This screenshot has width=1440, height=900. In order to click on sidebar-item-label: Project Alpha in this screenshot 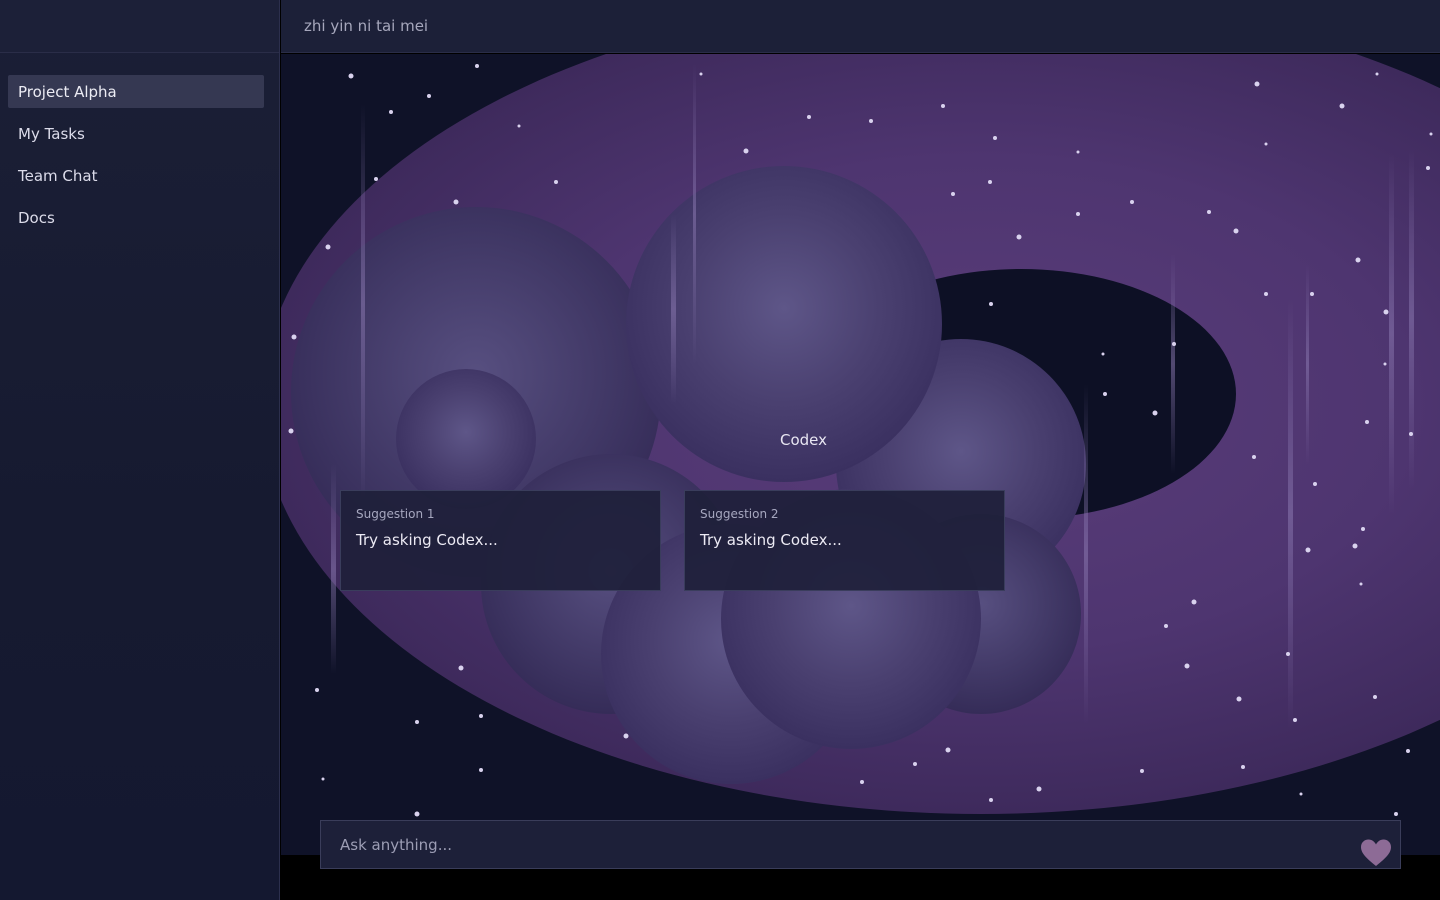, I will do `click(67, 91)`.